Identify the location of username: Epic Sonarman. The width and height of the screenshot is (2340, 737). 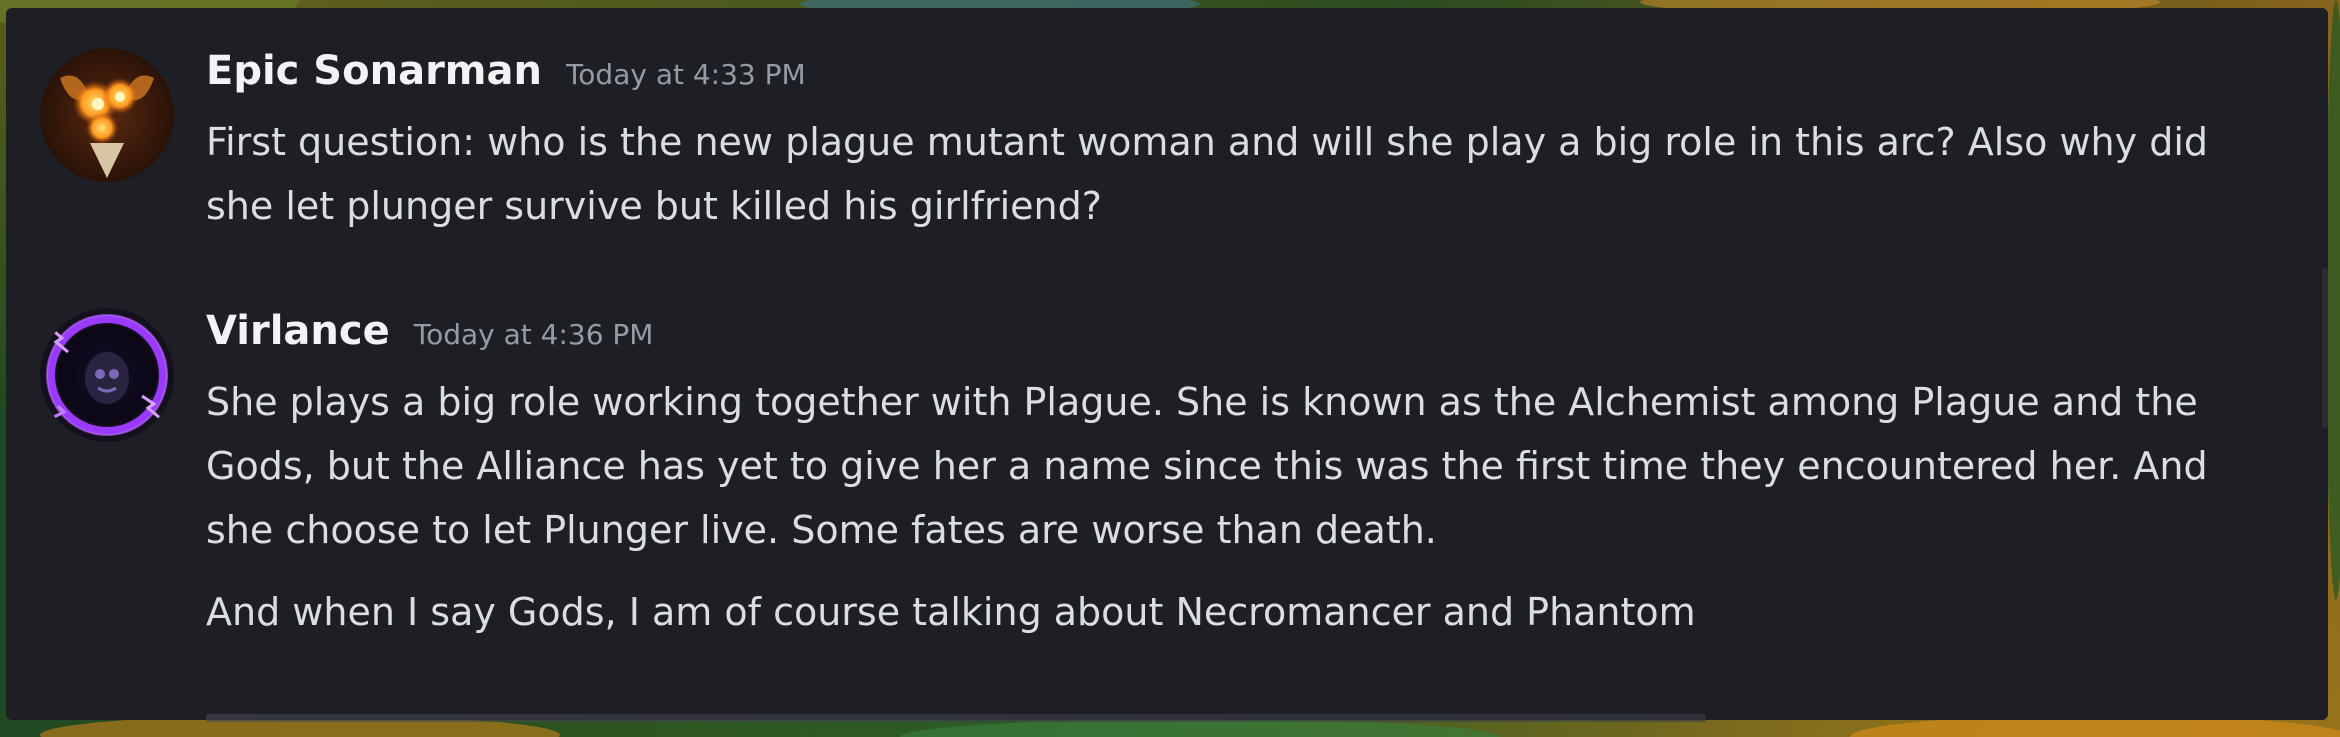
(374, 71).